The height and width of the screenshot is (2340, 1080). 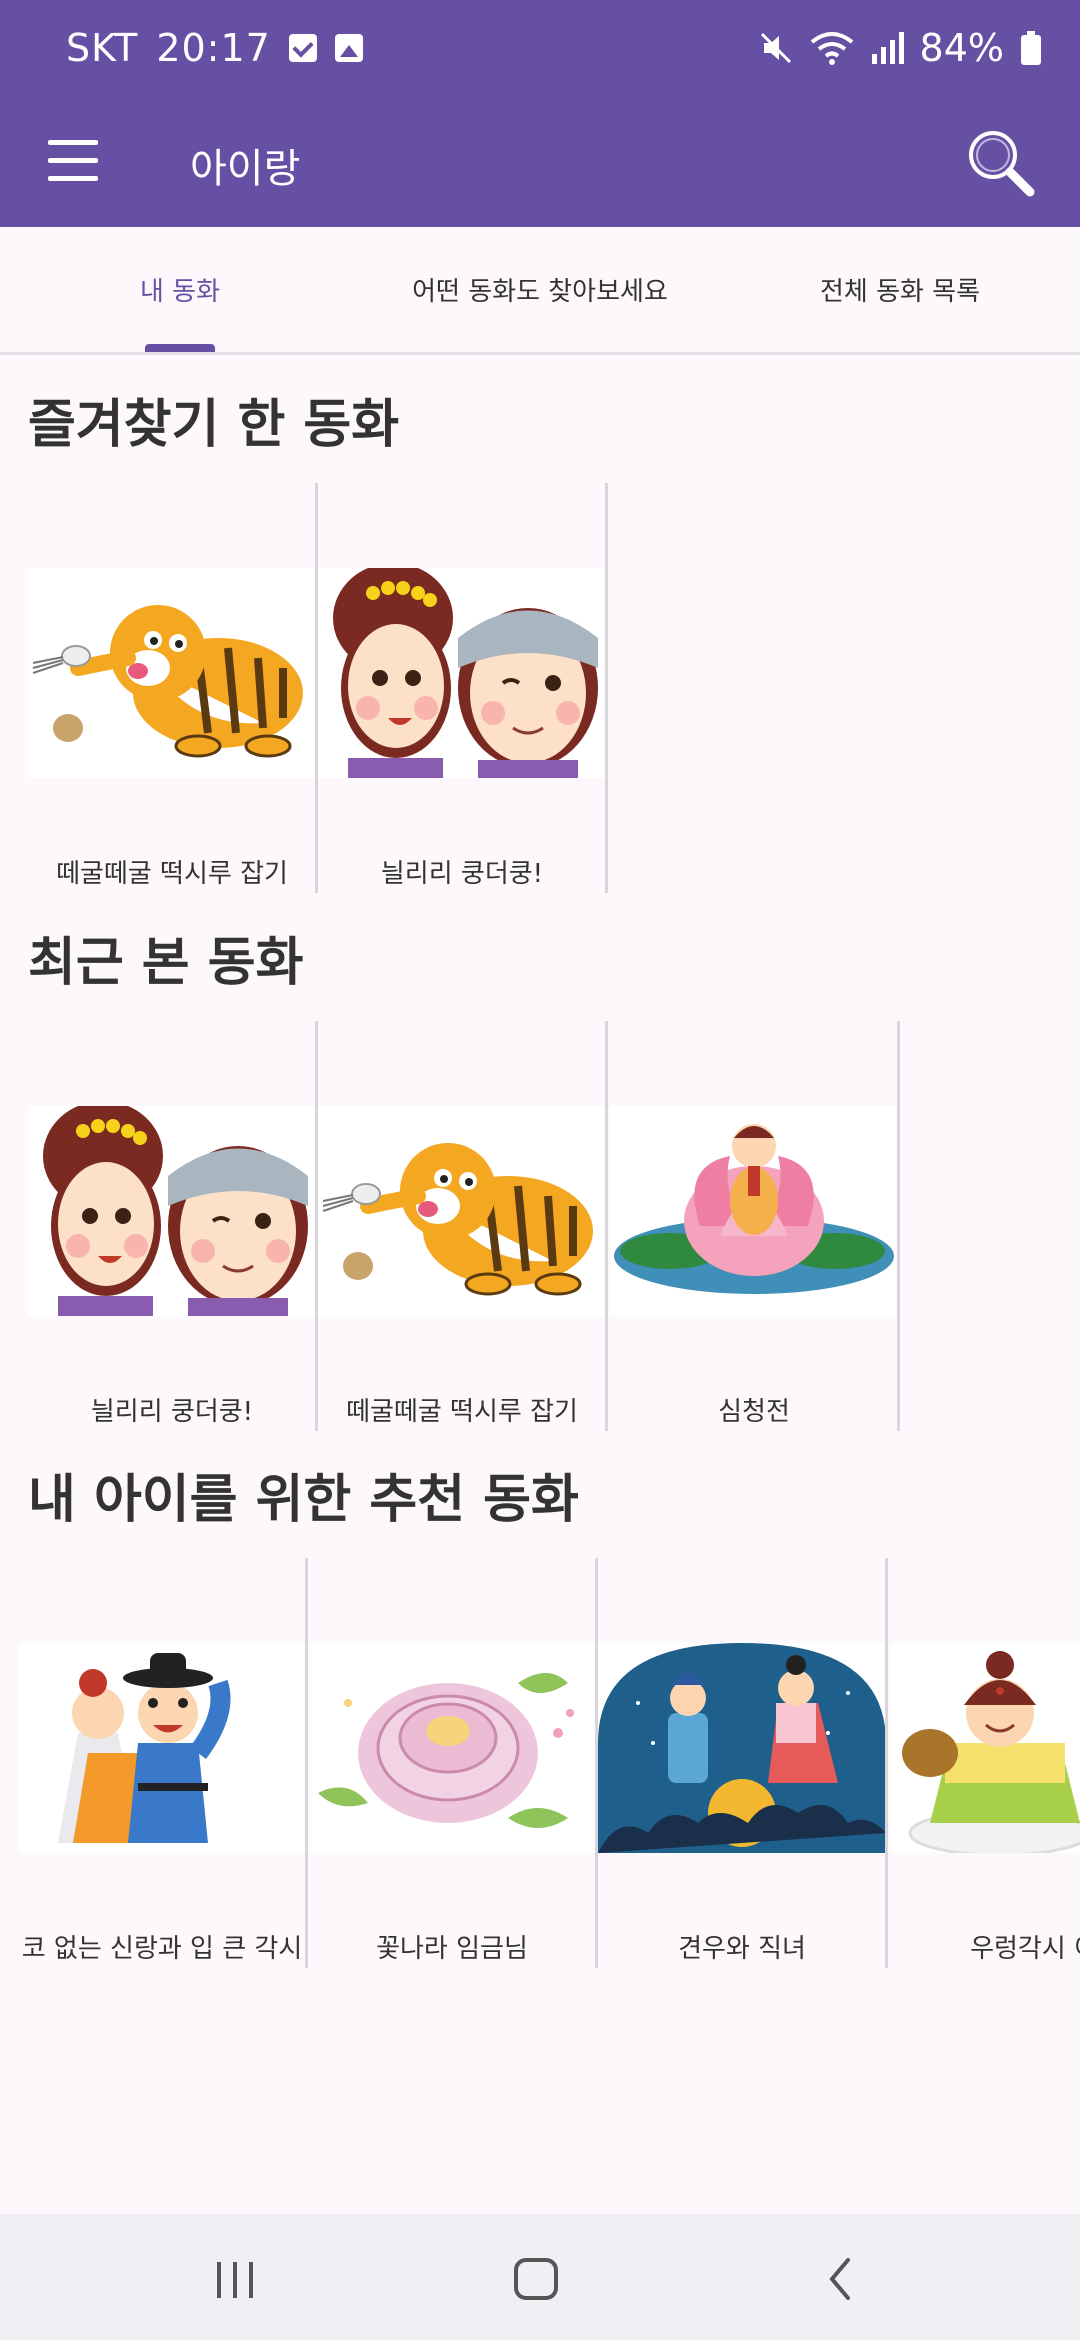 I want to click on recent-apps-icon, so click(x=235, y=2280).